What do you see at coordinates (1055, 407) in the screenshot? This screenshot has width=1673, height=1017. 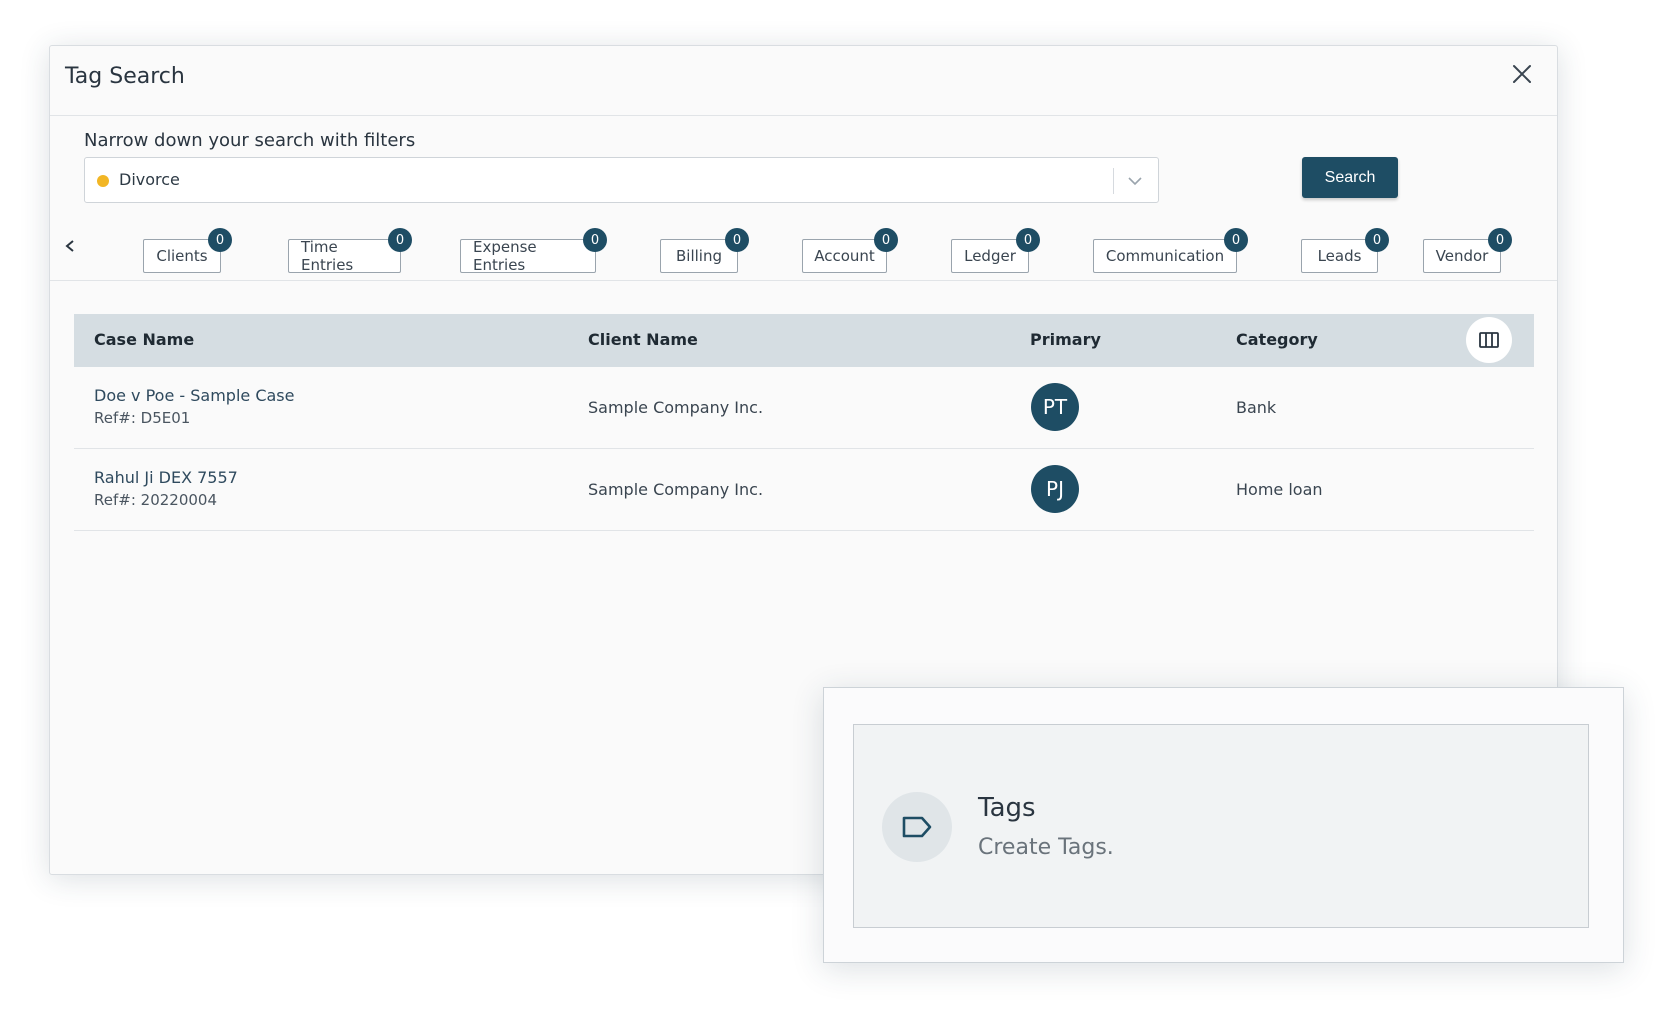 I see `avatar: PT` at bounding box center [1055, 407].